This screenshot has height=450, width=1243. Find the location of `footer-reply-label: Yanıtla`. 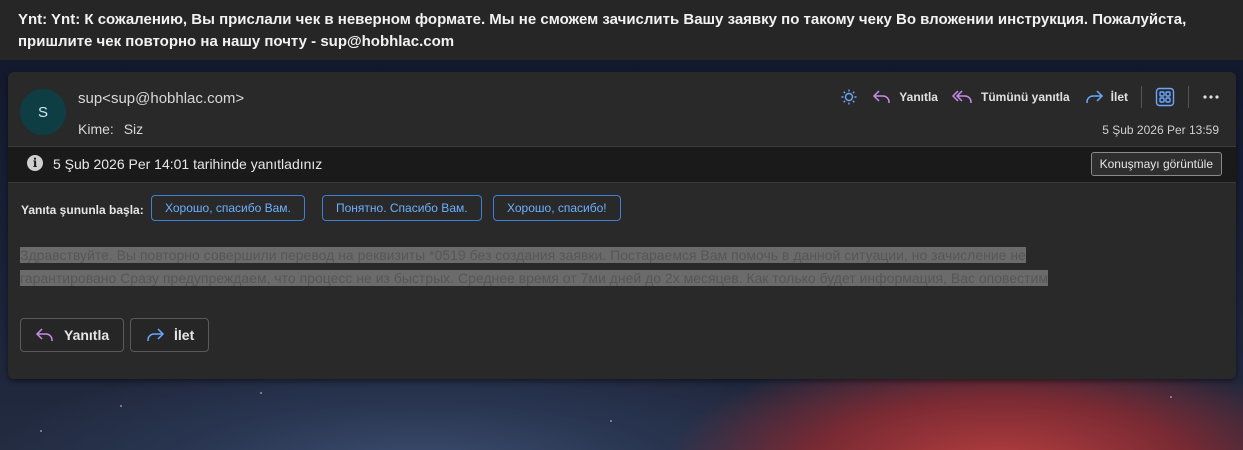

footer-reply-label: Yanıtla is located at coordinates (87, 335).